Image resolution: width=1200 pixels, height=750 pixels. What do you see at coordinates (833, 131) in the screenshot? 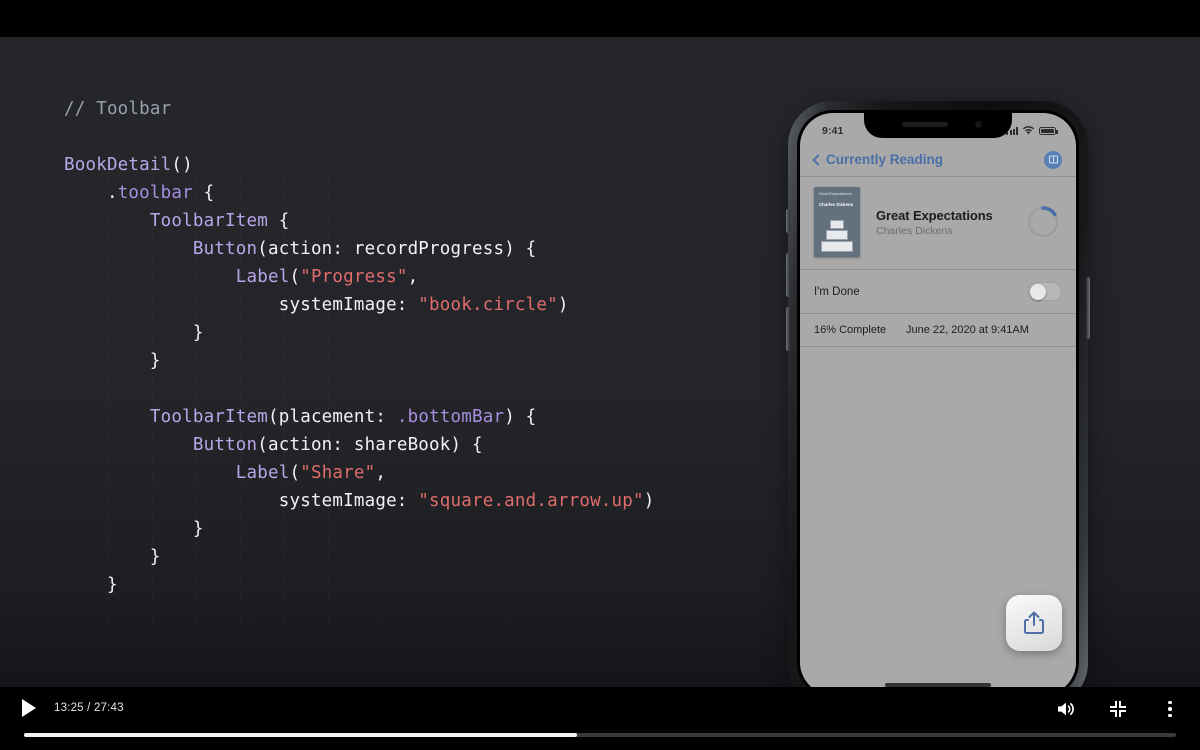
I see `status-bar-time: 9:41` at bounding box center [833, 131].